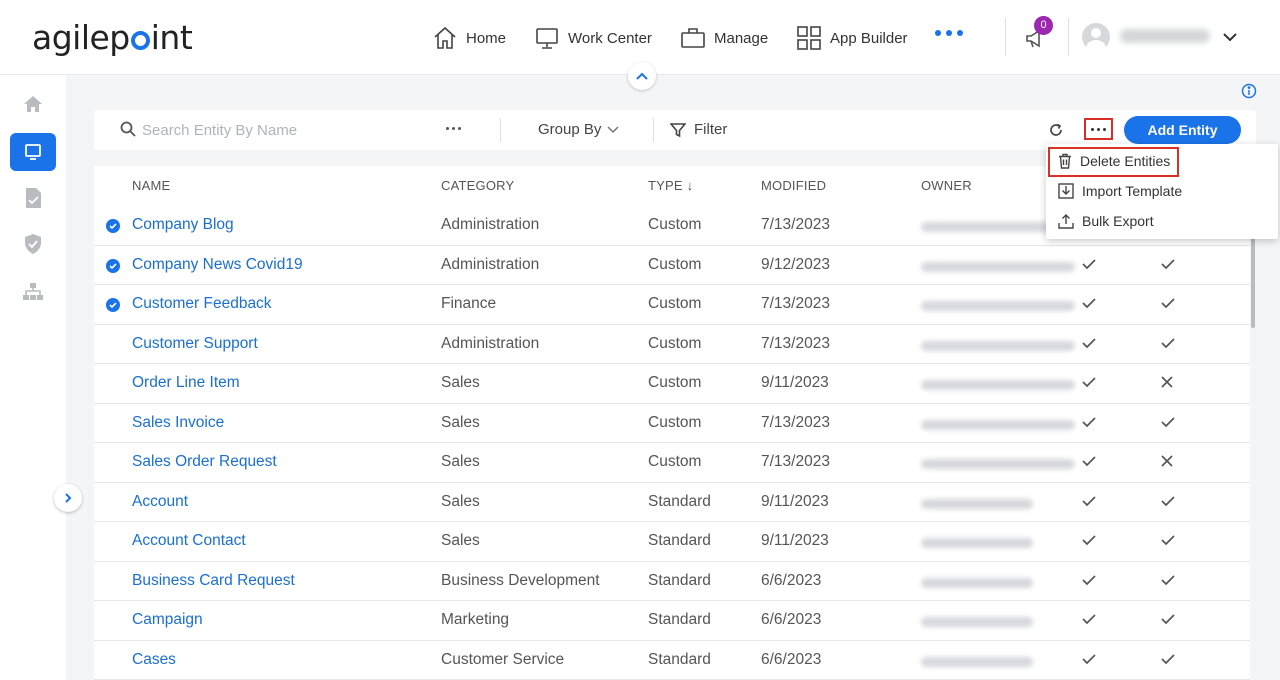 This screenshot has width=1280, height=680. What do you see at coordinates (213, 581) in the screenshot?
I see `entity-name-link: Business Card Request` at bounding box center [213, 581].